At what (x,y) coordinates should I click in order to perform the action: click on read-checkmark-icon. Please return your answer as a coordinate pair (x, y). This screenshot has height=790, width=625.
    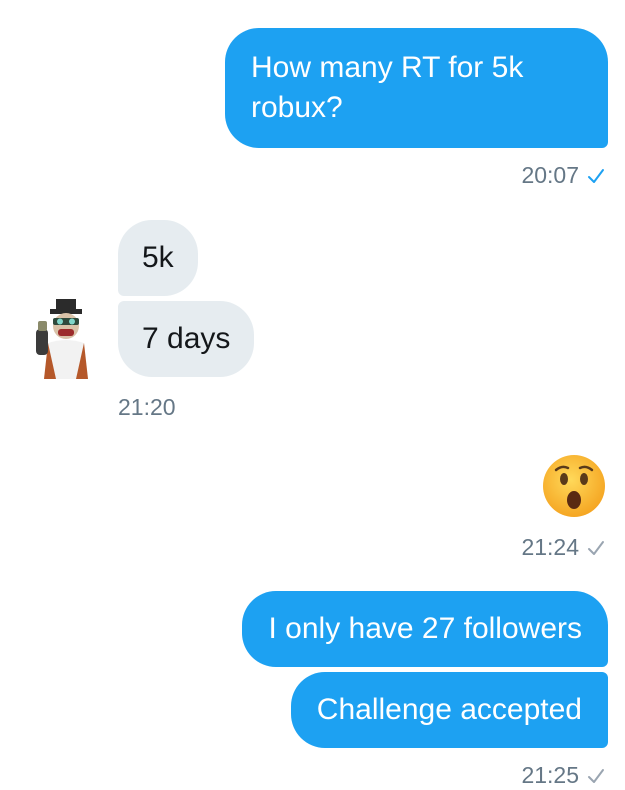
    Looking at the image, I should click on (596, 176).